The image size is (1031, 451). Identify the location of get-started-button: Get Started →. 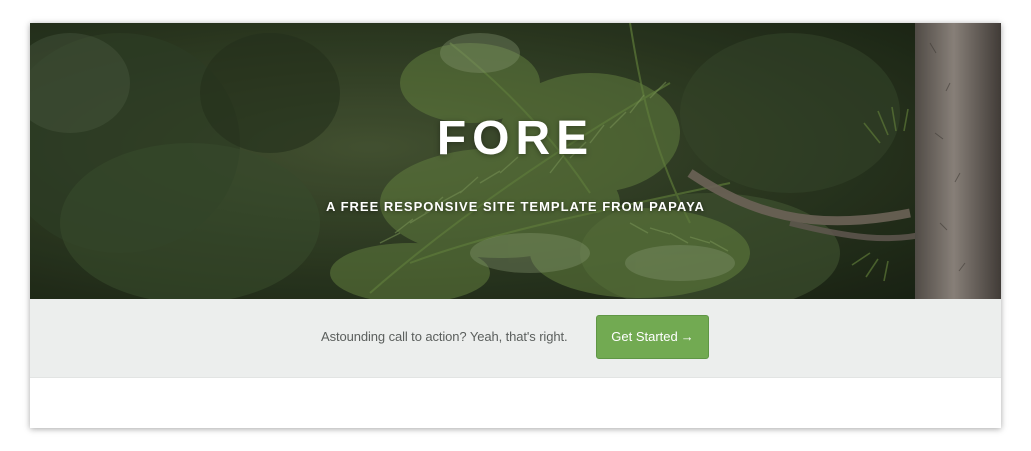
(652, 337).